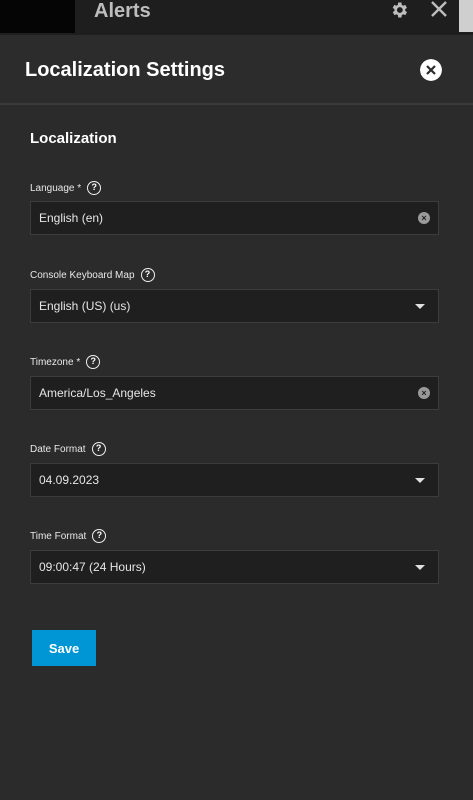  I want to click on language-field: English (en) ×, so click(234, 218).